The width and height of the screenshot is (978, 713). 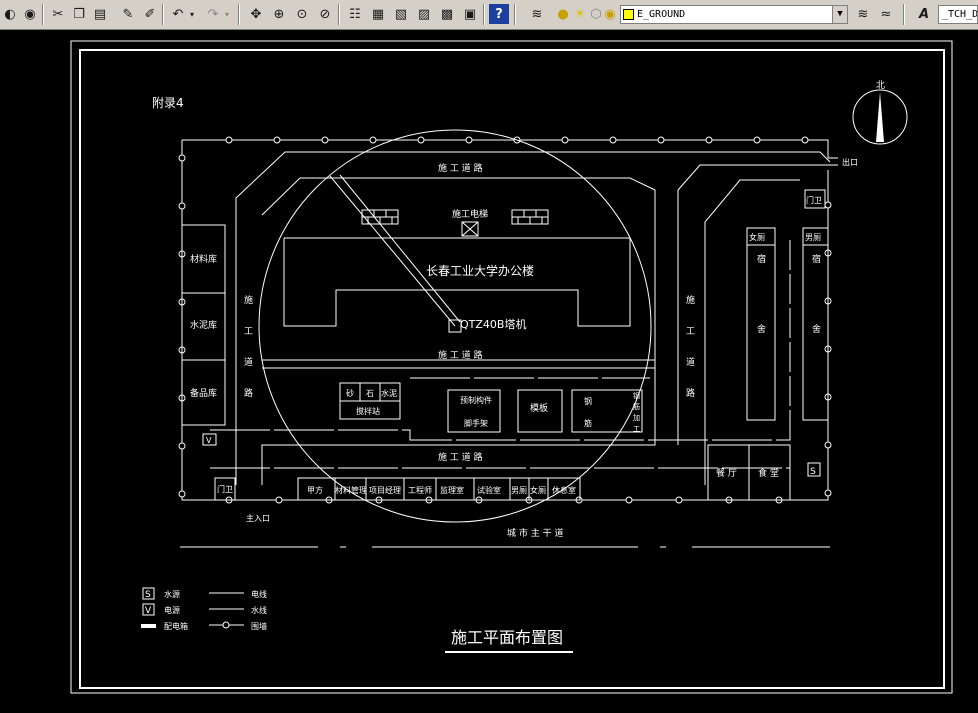 What do you see at coordinates (30, 14) in the screenshot?
I see `web-icon: ◉` at bounding box center [30, 14].